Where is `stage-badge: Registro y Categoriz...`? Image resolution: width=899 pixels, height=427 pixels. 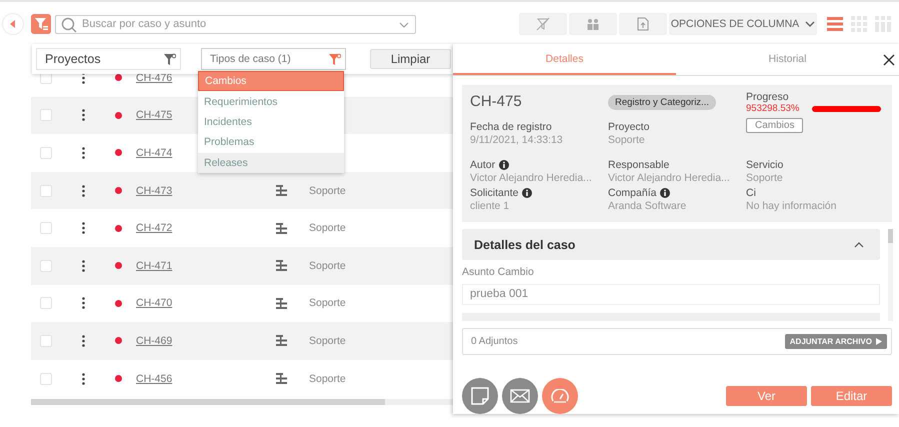
stage-badge: Registro y Categoriz... is located at coordinates (662, 102).